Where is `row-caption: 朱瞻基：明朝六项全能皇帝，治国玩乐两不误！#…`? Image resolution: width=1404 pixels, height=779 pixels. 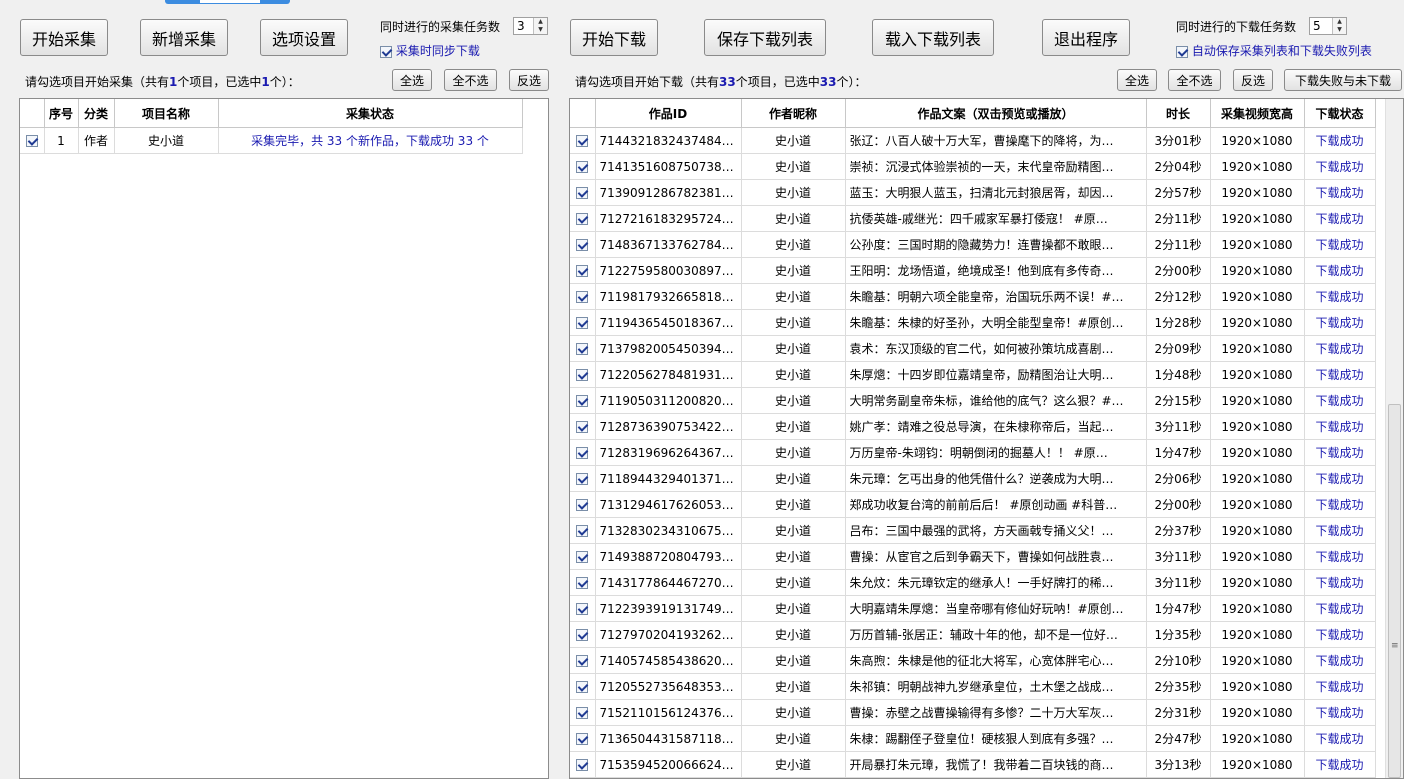 row-caption: 朱瞻基：明朝六项全能皇帝，治国玩乐两不误！#… is located at coordinates (996, 296).